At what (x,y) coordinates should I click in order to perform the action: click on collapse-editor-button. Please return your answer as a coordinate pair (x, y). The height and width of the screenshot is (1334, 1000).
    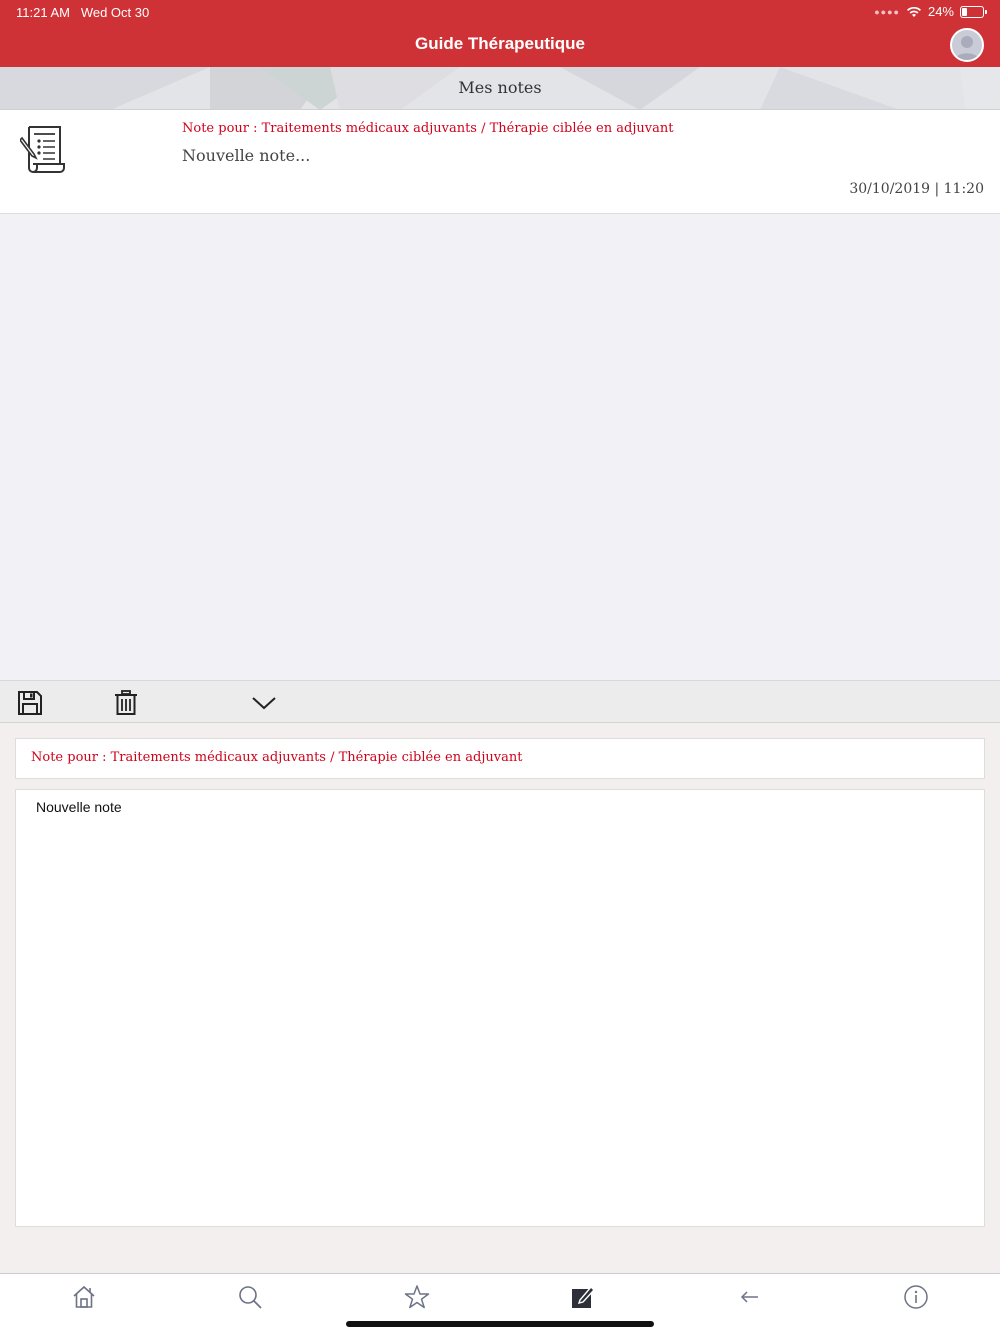
    Looking at the image, I should click on (264, 703).